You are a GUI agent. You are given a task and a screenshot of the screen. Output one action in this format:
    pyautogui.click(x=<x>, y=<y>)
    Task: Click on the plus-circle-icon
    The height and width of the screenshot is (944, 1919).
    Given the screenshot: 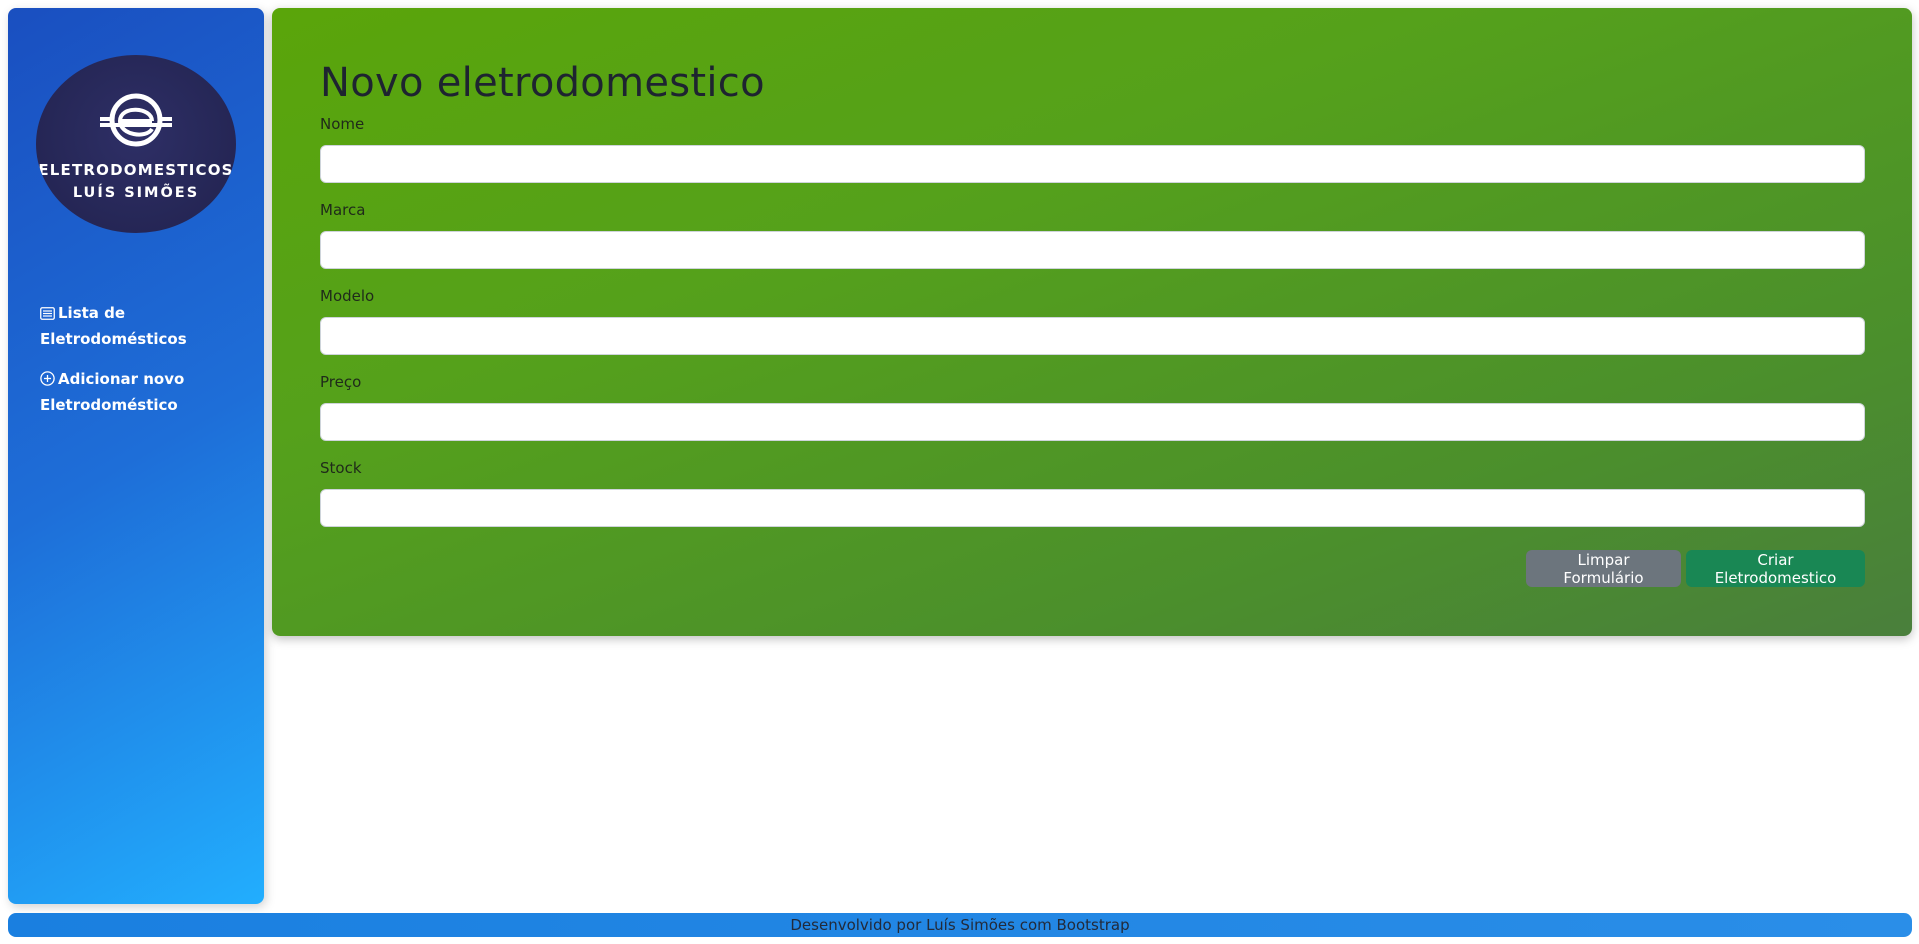 What is the action you would take?
    pyautogui.click(x=47, y=381)
    